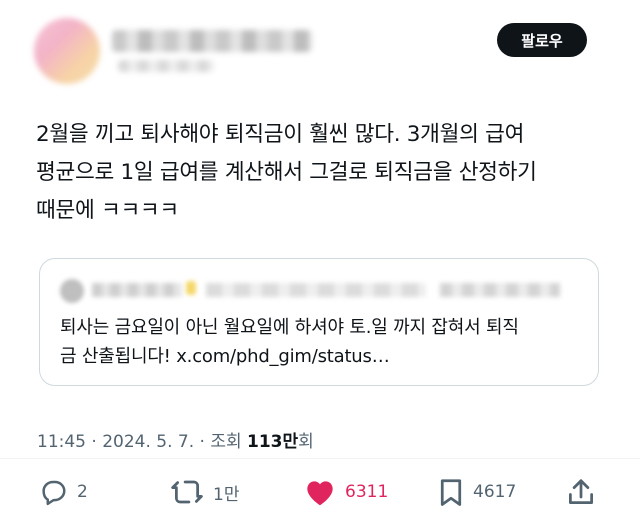 This screenshot has width=640, height=529. I want to click on view-count-suffix: 회, so click(306, 442).